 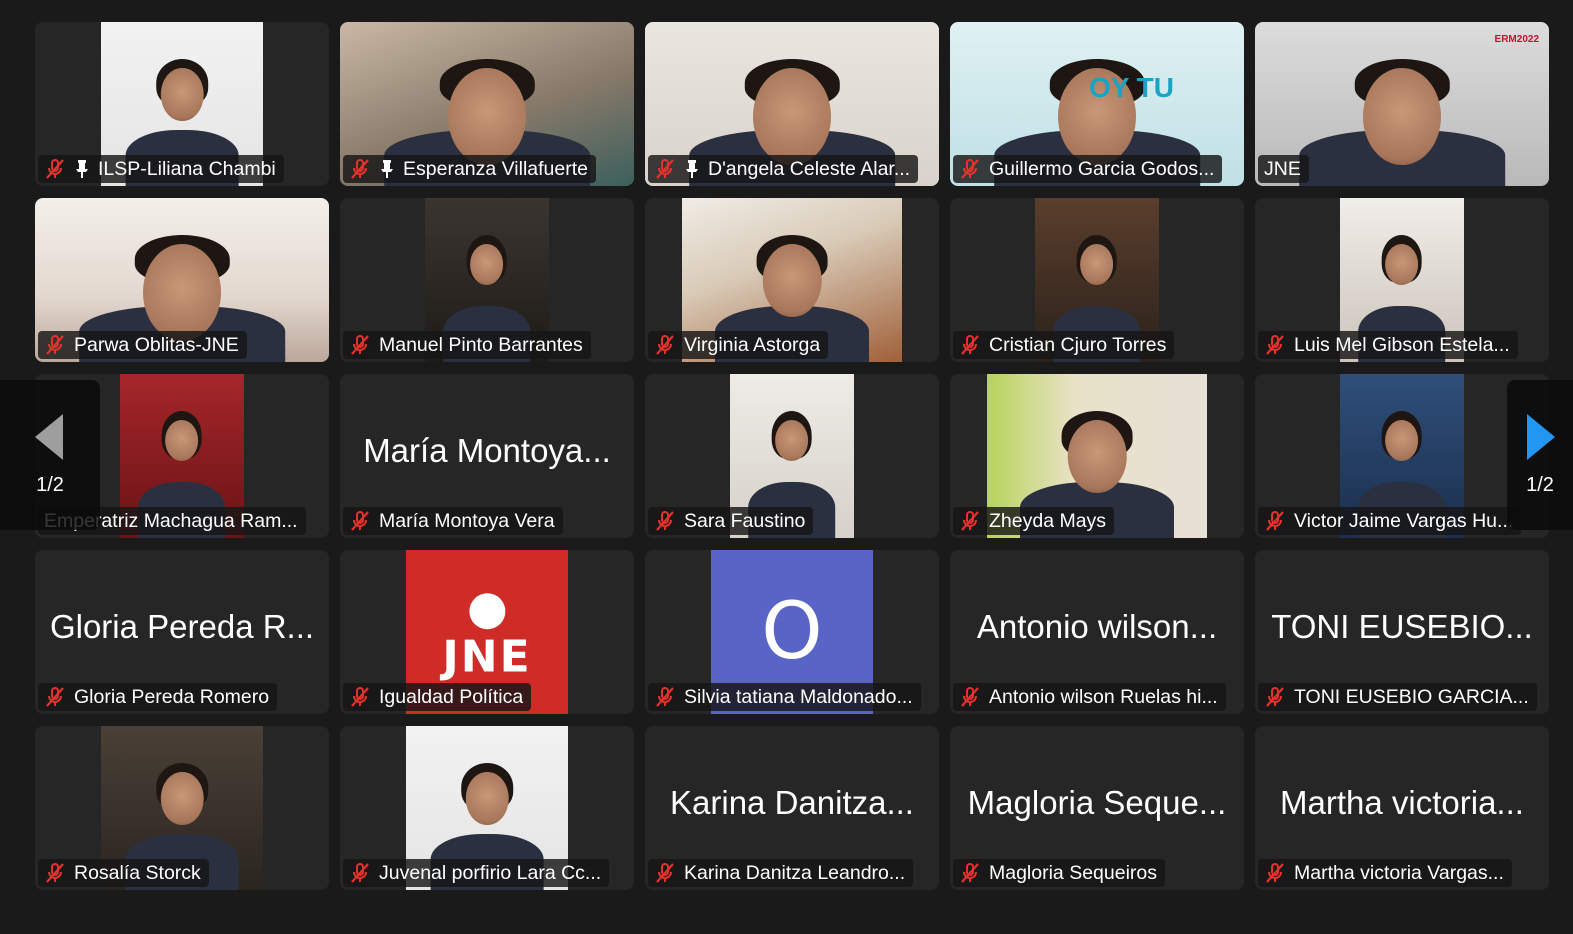 I want to click on participant-name: Zheyda Mays, so click(x=1048, y=520).